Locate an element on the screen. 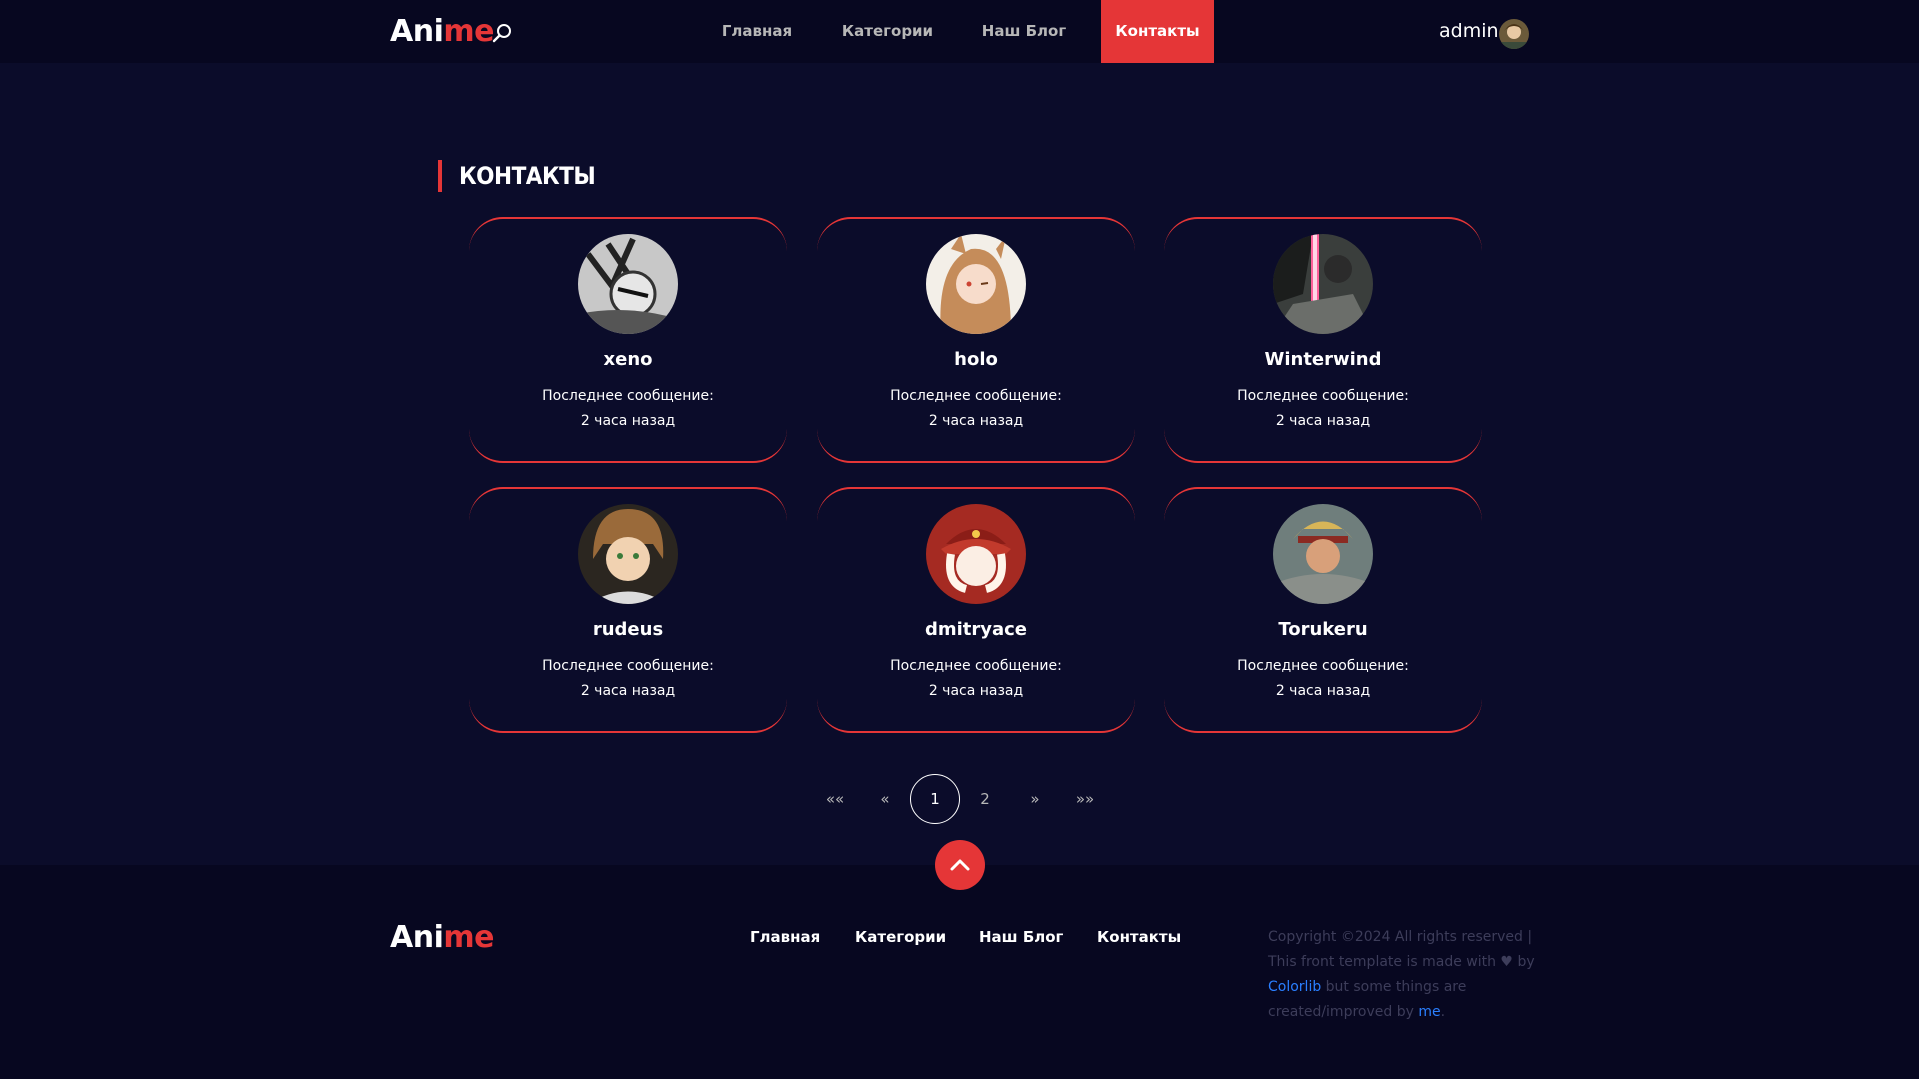 This screenshot has width=1919, height=1079. contact-card-rudeus: rudeus Последнее сообщение: 2 часа назад is located at coordinates (628, 610).